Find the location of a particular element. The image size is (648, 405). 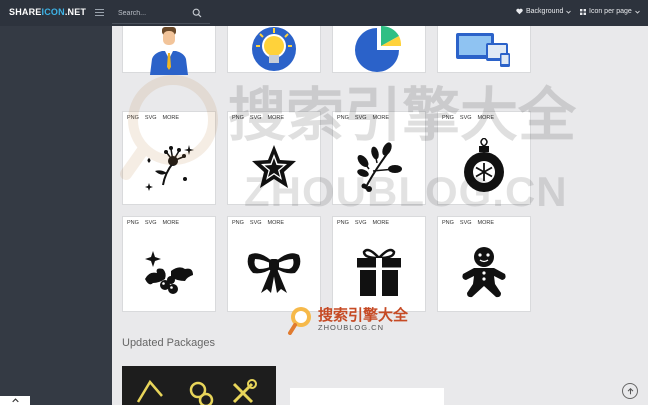

pie-chart-icon is located at coordinates (378, 49).